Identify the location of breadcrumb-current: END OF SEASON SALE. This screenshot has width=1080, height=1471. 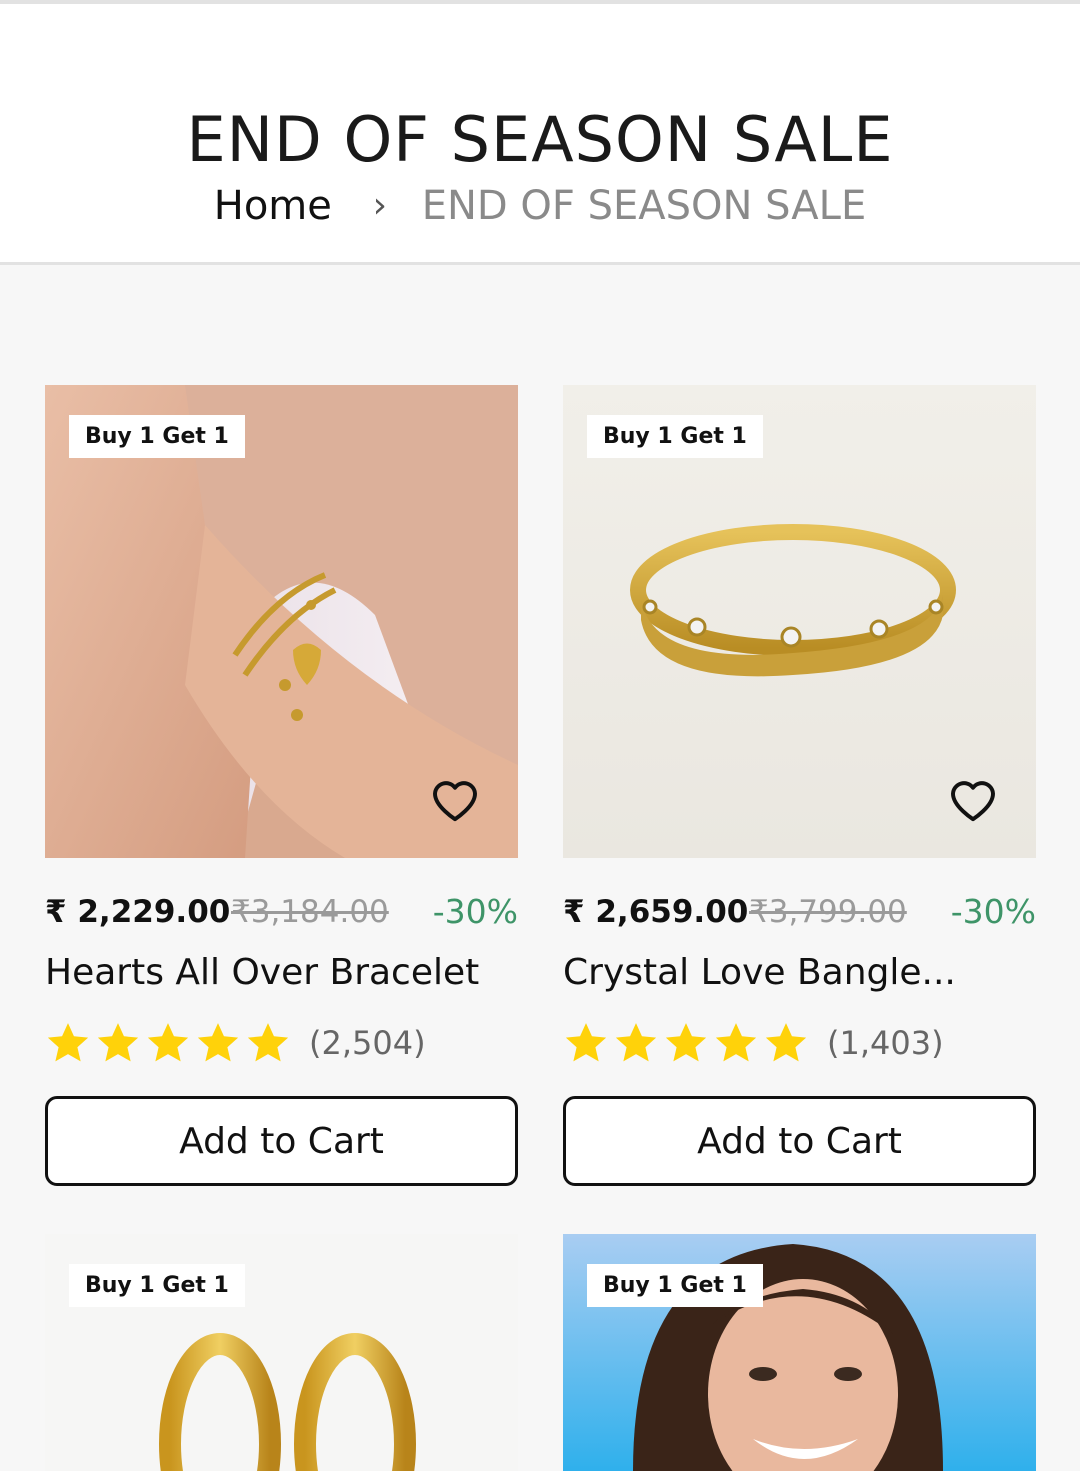
(644, 206).